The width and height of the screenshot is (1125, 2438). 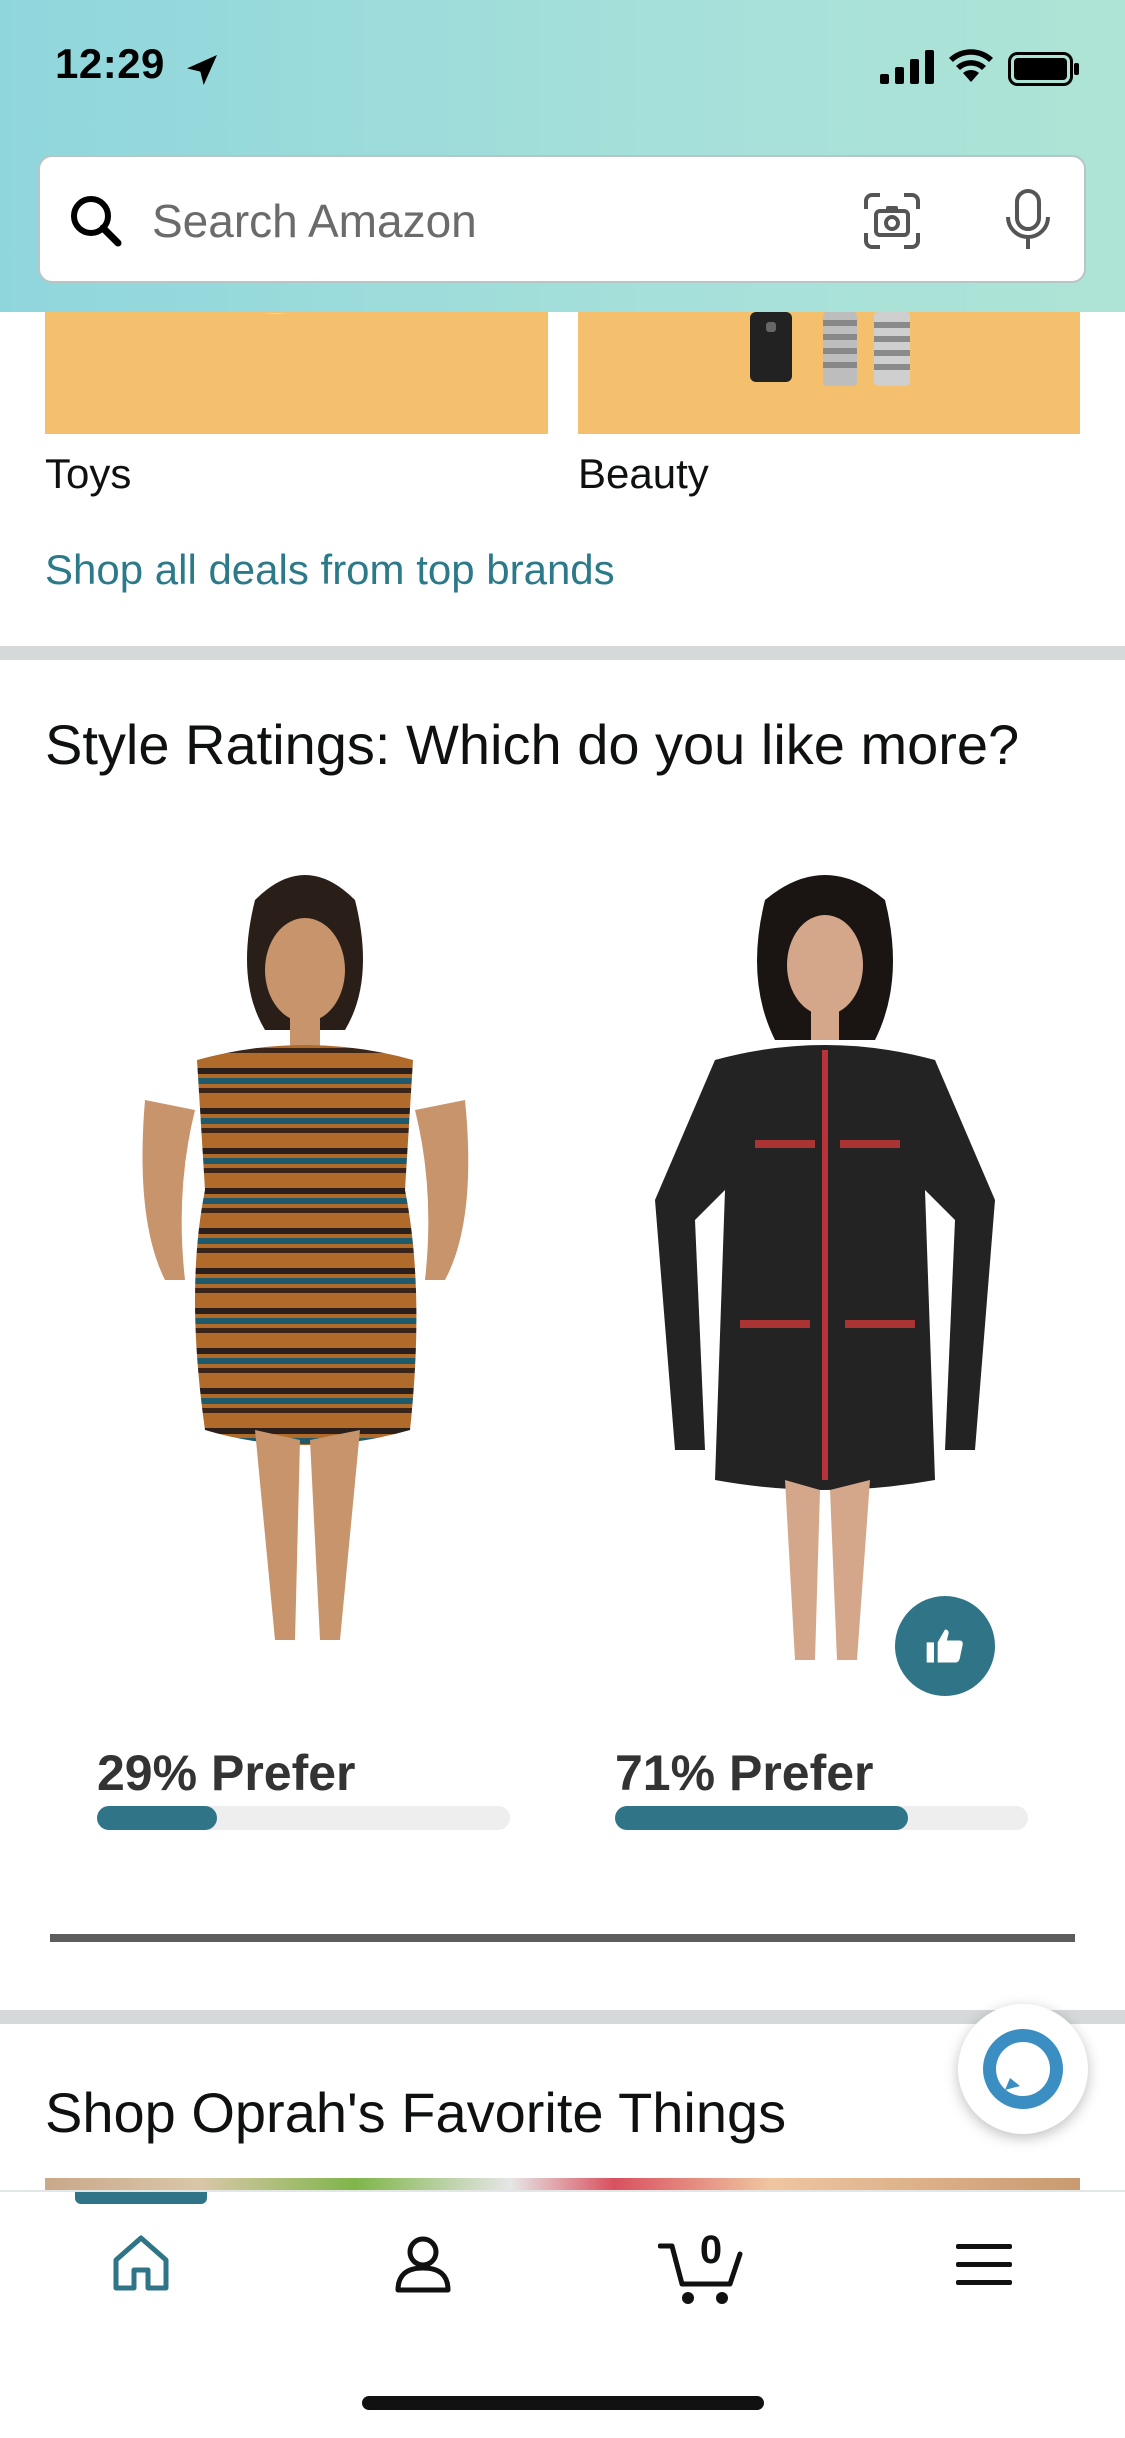 I want to click on app-header: 12:29, so click(x=562, y=156).